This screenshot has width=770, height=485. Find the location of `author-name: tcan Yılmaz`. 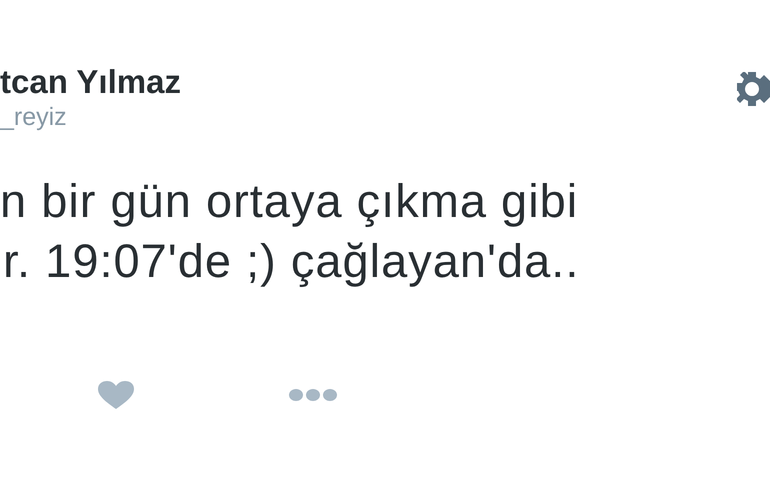

author-name: tcan Yılmaz is located at coordinates (90, 82).